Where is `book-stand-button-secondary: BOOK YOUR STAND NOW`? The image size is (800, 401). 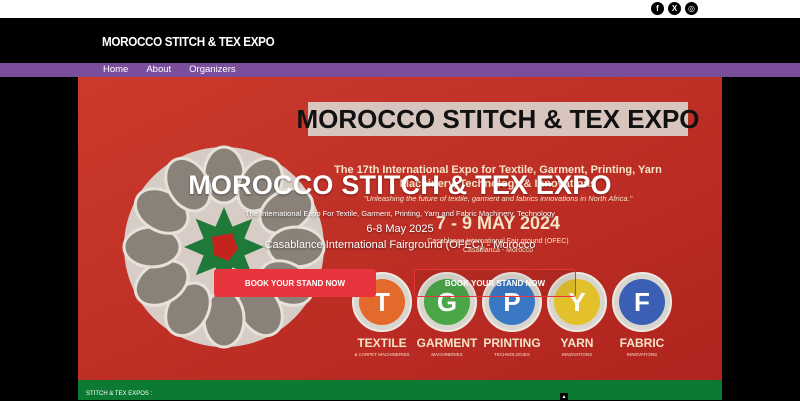 book-stand-button-secondary: BOOK YOUR STAND NOW is located at coordinates (495, 283).